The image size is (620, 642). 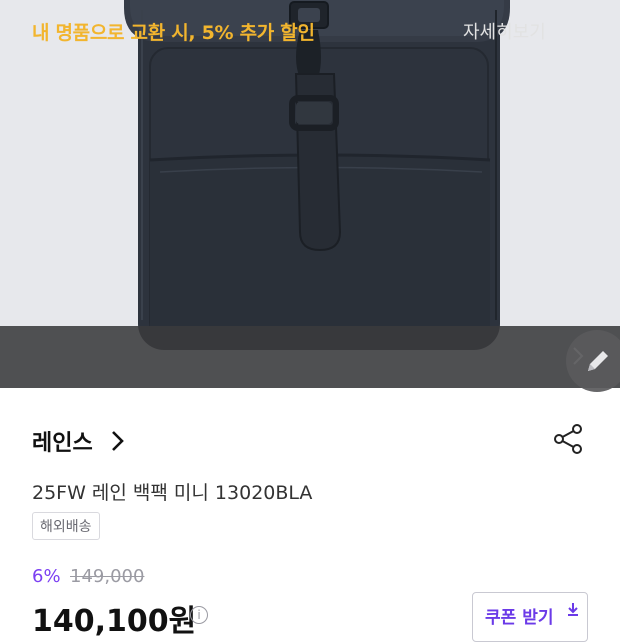 I want to click on coupon-button: 쿠폰 받기, so click(x=530, y=617).